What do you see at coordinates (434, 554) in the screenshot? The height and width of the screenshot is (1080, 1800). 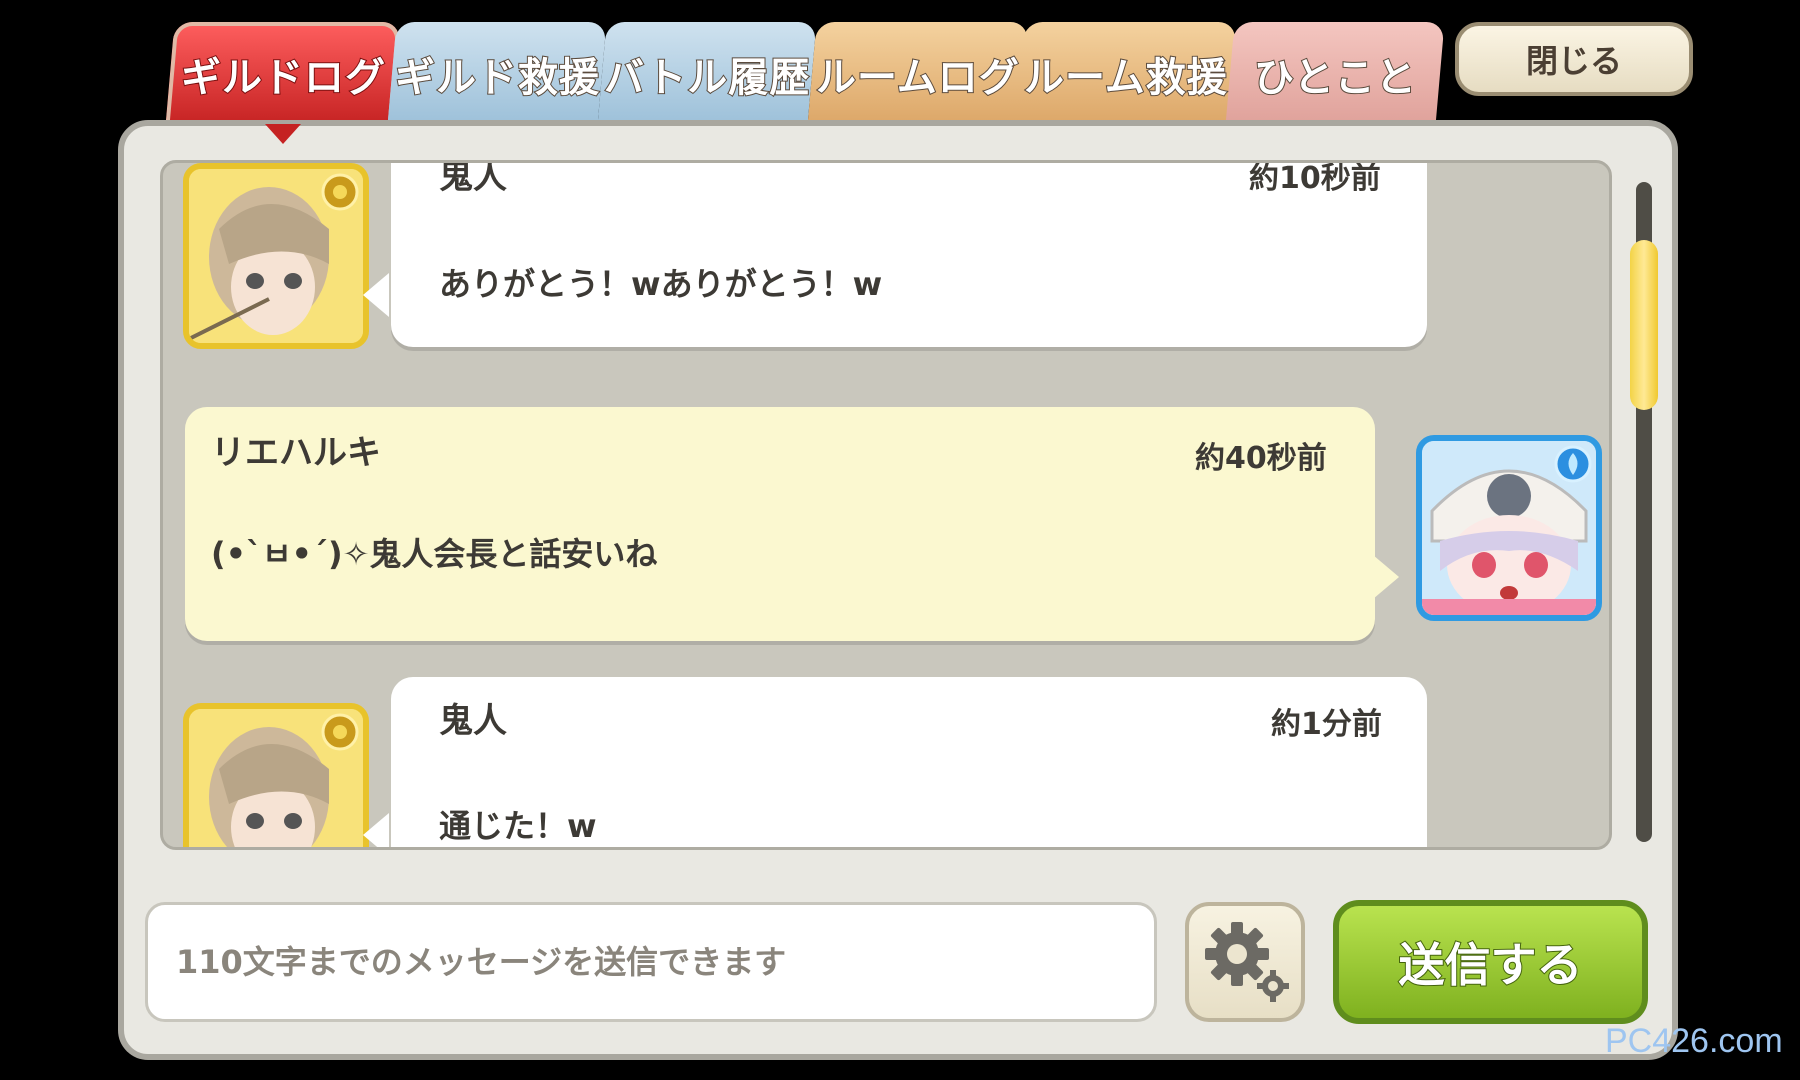 I see `message-text: (•`ㅂ•´)✧鬼人会長と話安いね` at bounding box center [434, 554].